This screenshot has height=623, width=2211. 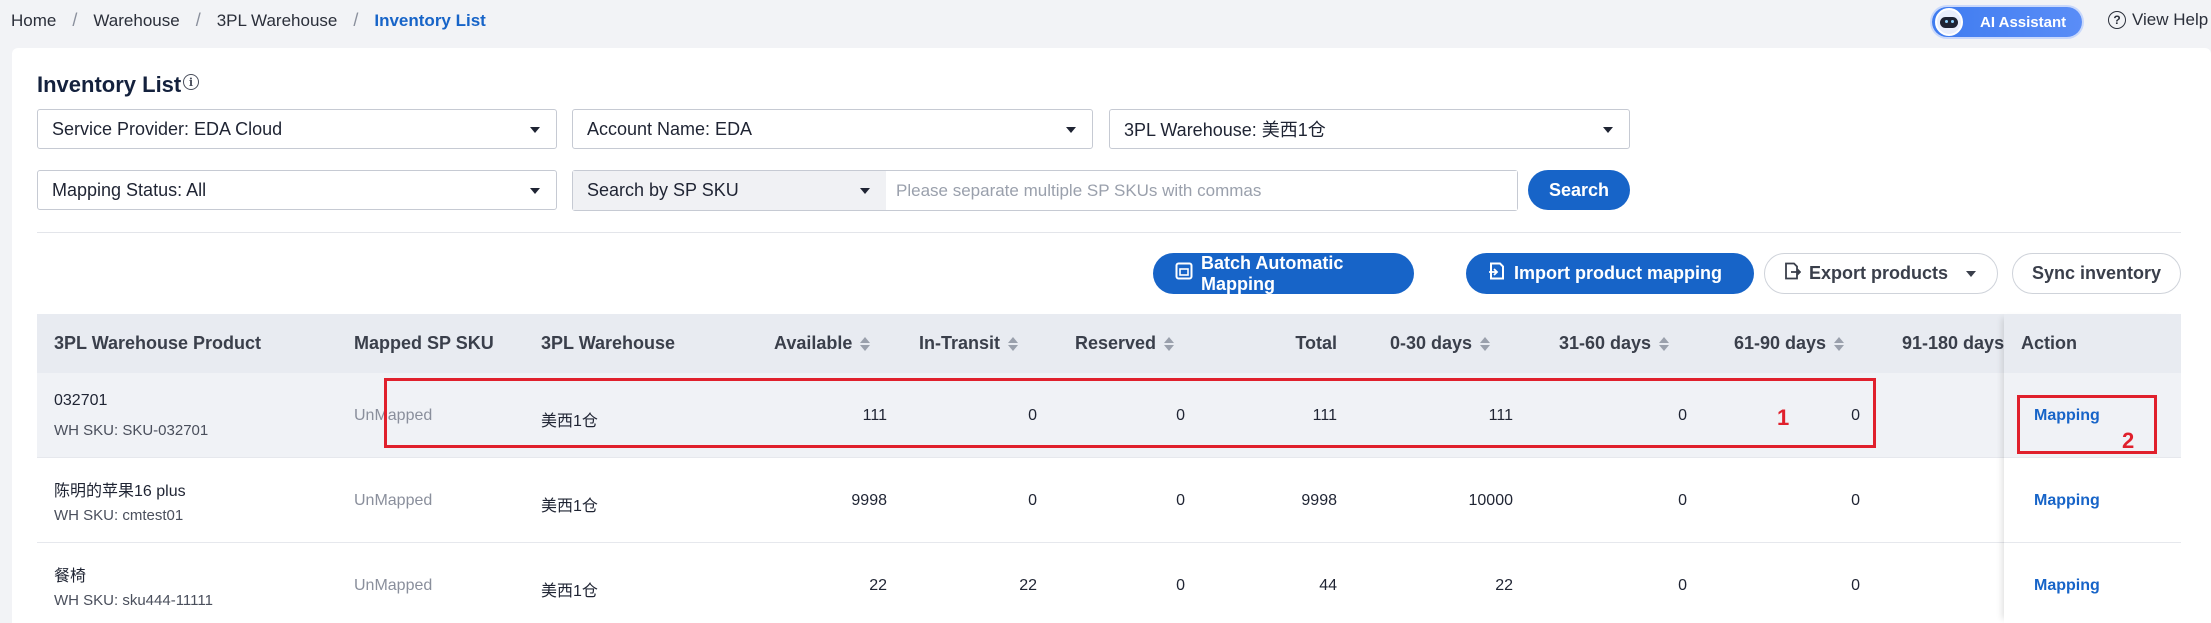 I want to click on export-products-button: Export products, so click(x=1881, y=273).